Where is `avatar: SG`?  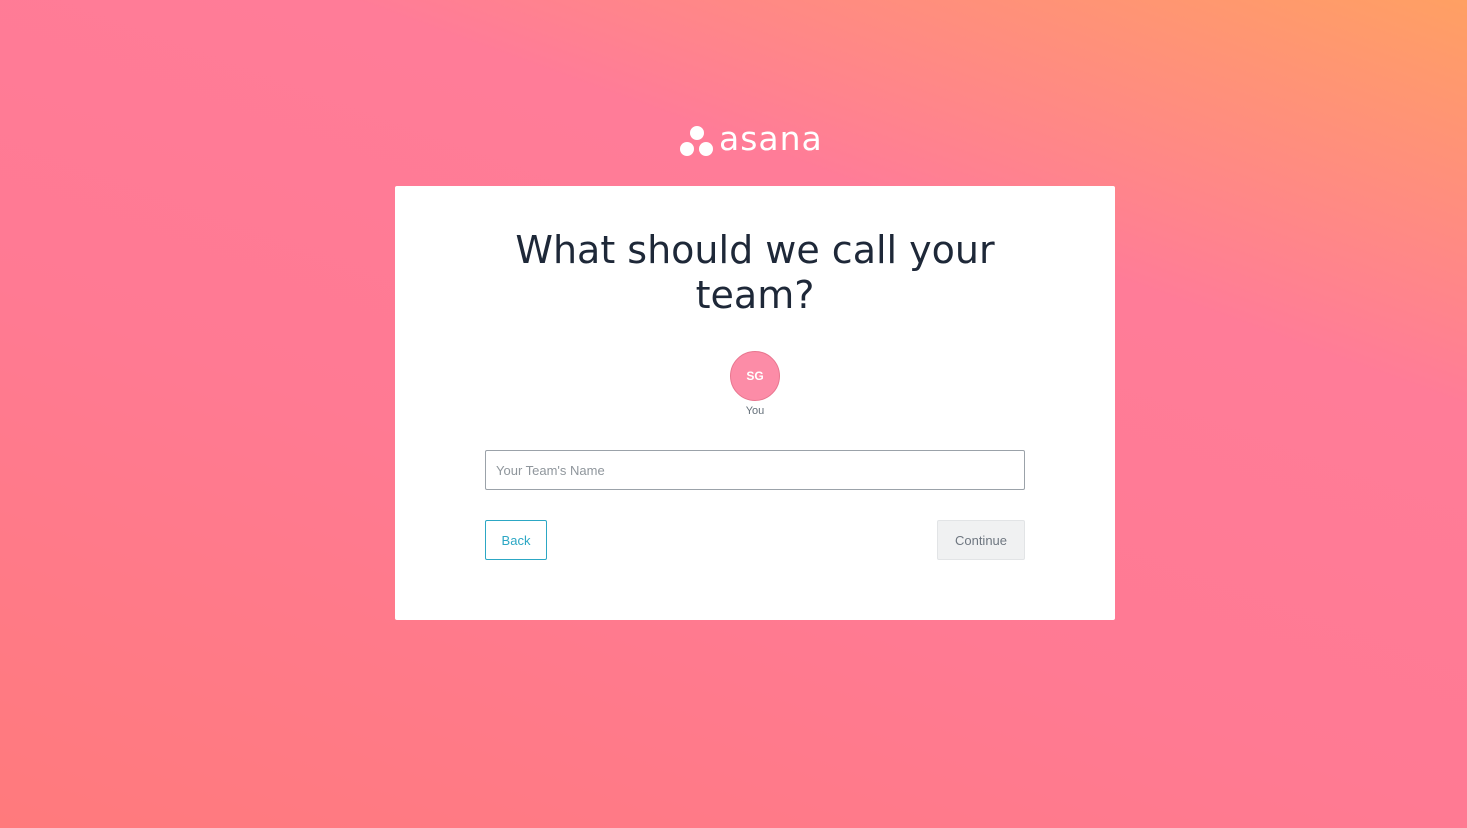
avatar: SG is located at coordinates (755, 376).